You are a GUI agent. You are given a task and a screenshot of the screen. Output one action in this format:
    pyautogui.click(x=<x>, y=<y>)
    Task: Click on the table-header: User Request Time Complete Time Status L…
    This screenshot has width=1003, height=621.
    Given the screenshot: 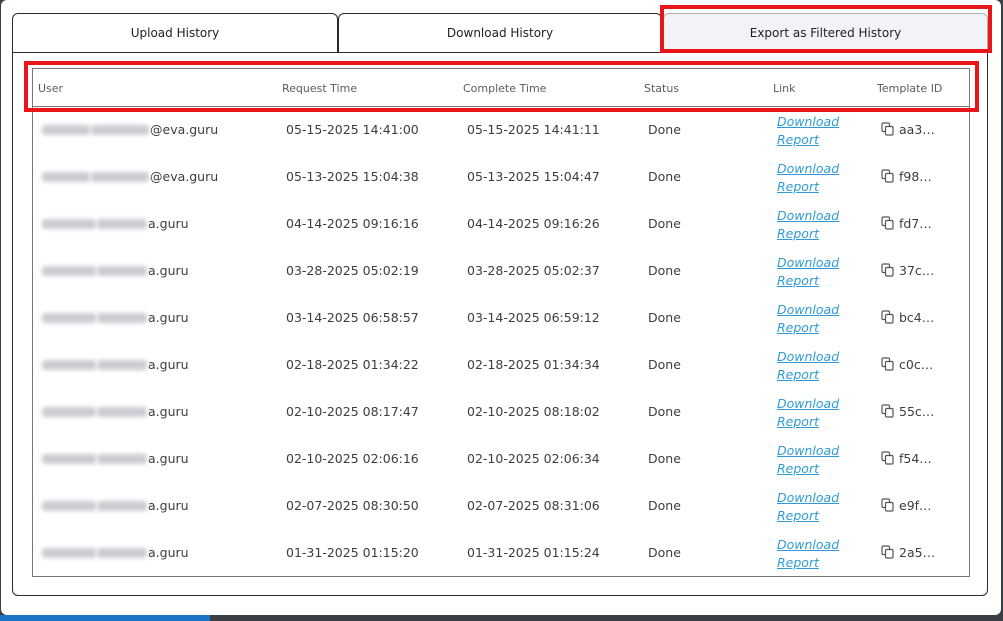 What is the action you would take?
    pyautogui.click(x=501, y=88)
    